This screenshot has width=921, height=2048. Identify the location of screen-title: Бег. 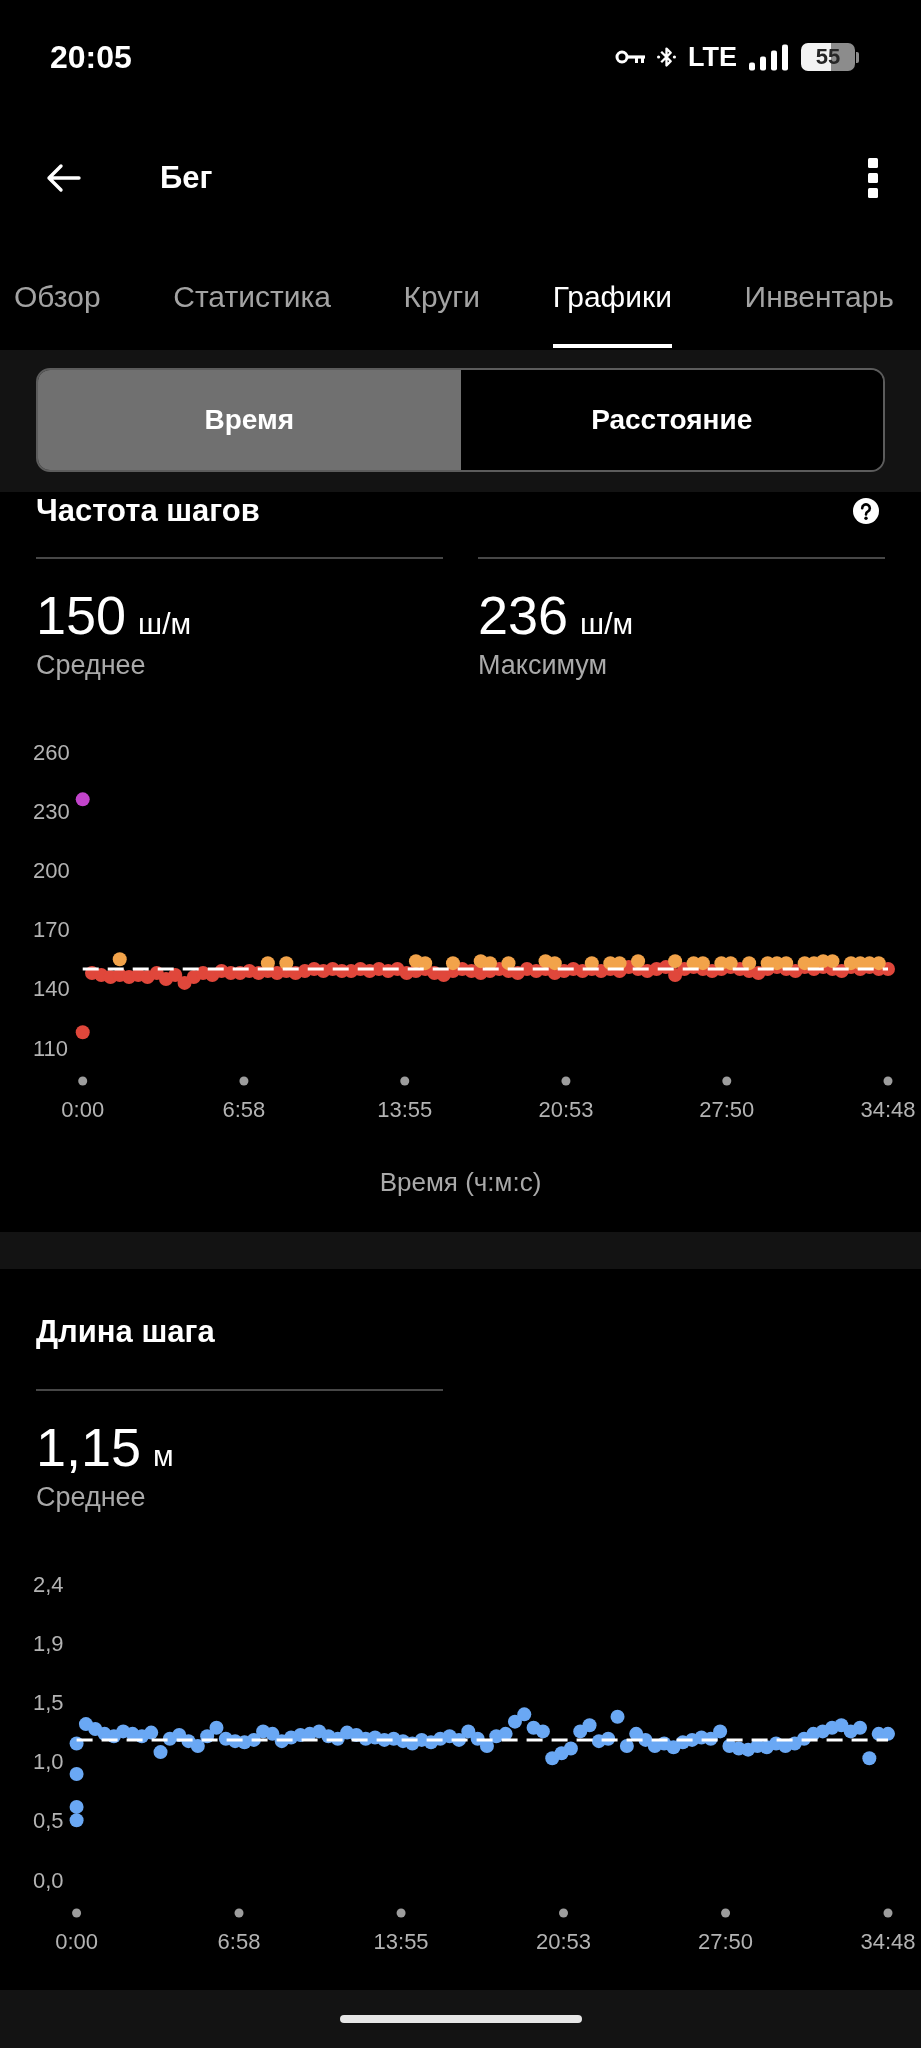
(186, 178).